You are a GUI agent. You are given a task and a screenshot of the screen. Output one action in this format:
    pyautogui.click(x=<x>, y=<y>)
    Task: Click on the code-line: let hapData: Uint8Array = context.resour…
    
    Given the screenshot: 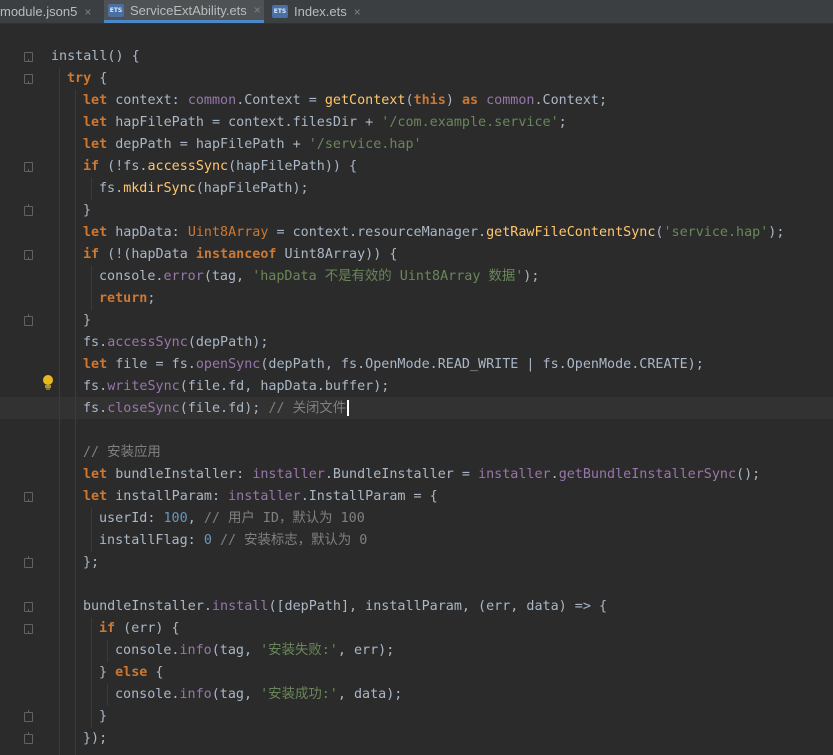 What is the action you would take?
    pyautogui.click(x=417, y=233)
    